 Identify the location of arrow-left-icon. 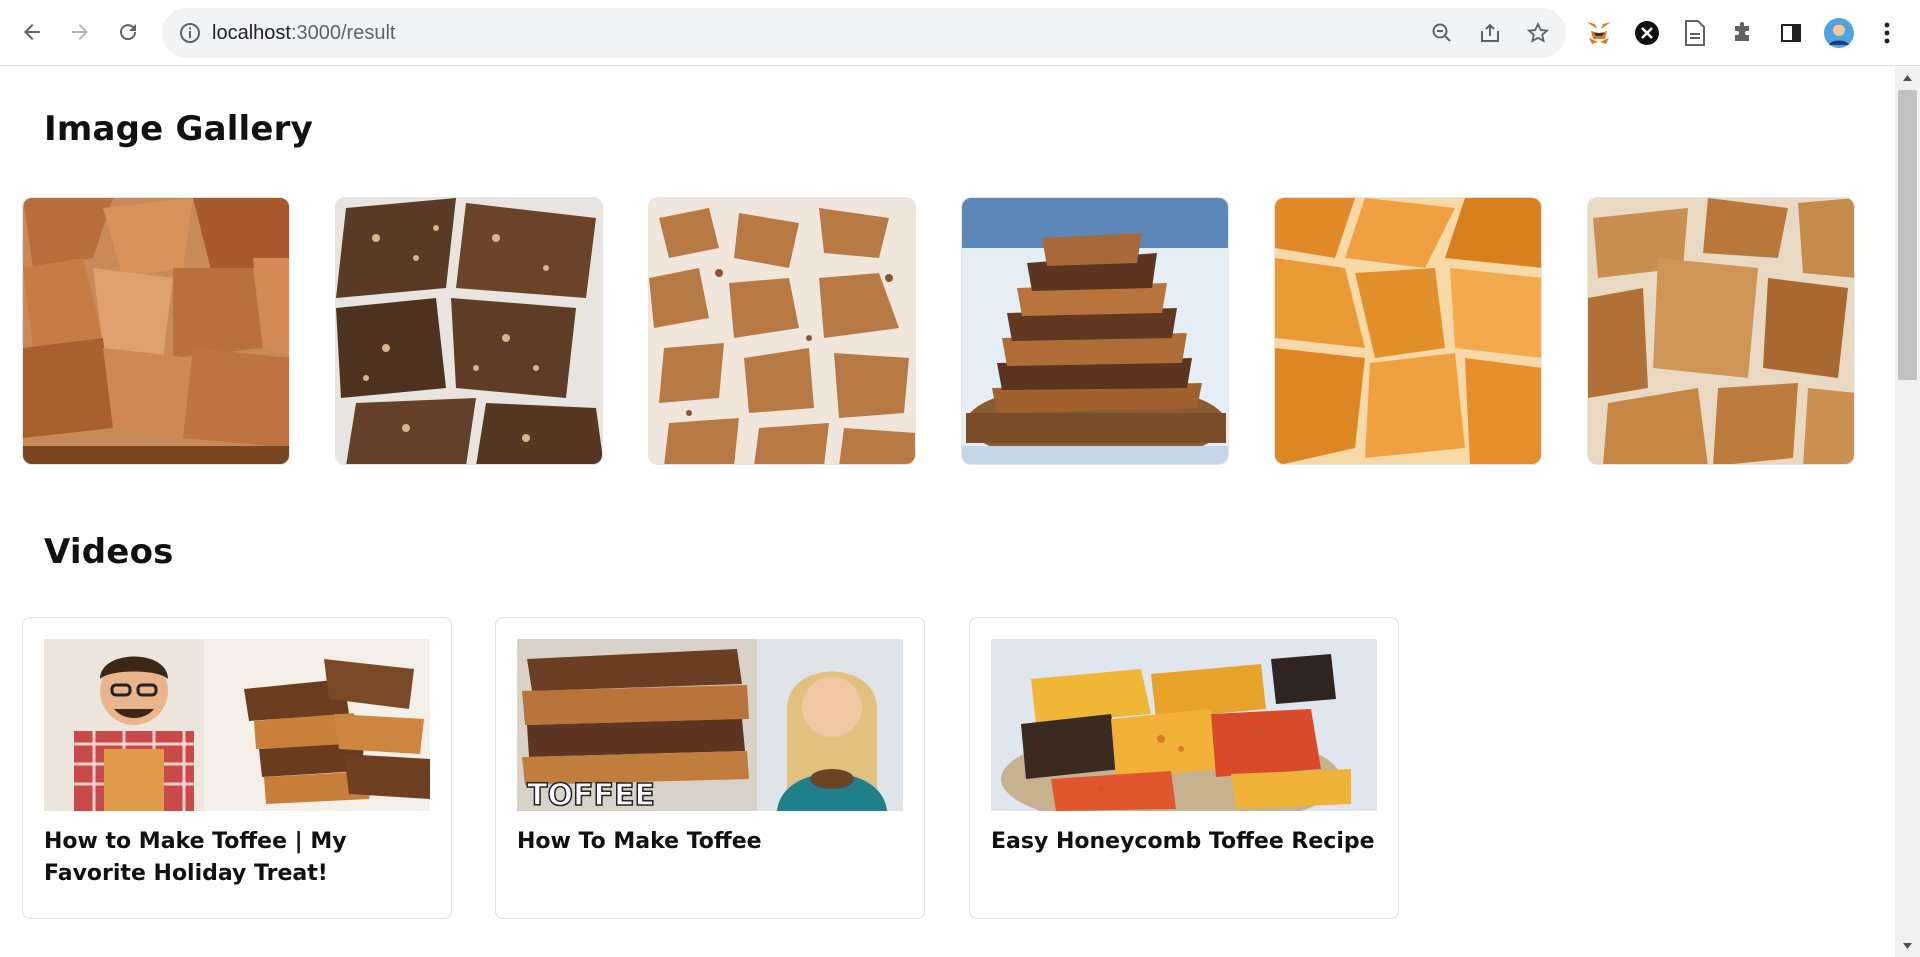
(32, 32).